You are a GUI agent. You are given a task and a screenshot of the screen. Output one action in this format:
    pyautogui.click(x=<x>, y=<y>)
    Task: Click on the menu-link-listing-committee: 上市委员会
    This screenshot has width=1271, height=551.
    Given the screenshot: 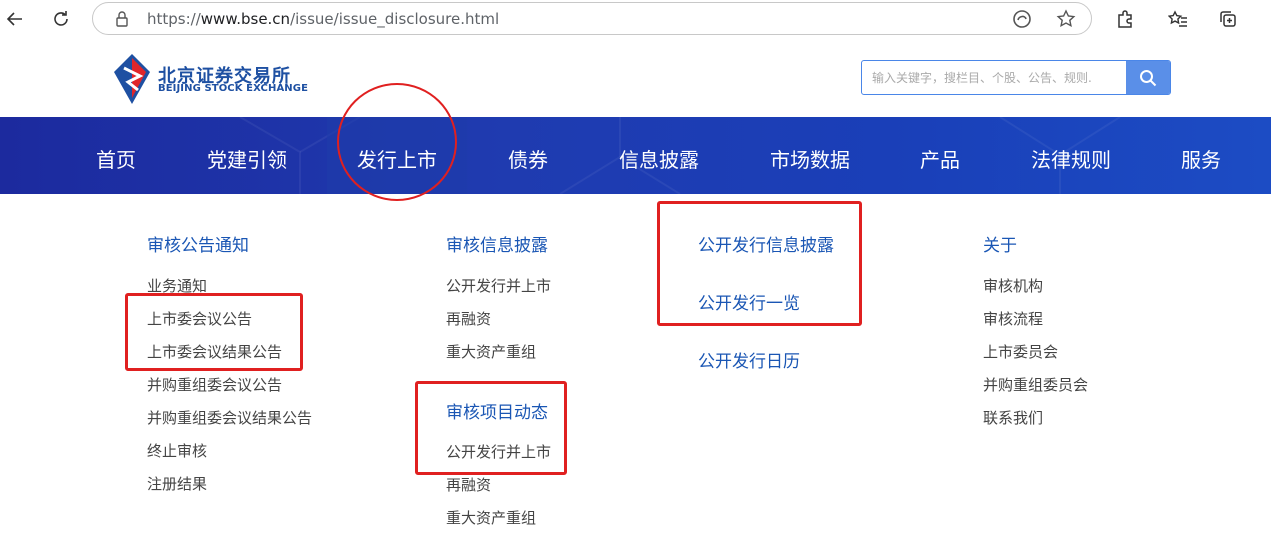 What is the action you would take?
    pyautogui.click(x=1020, y=351)
    